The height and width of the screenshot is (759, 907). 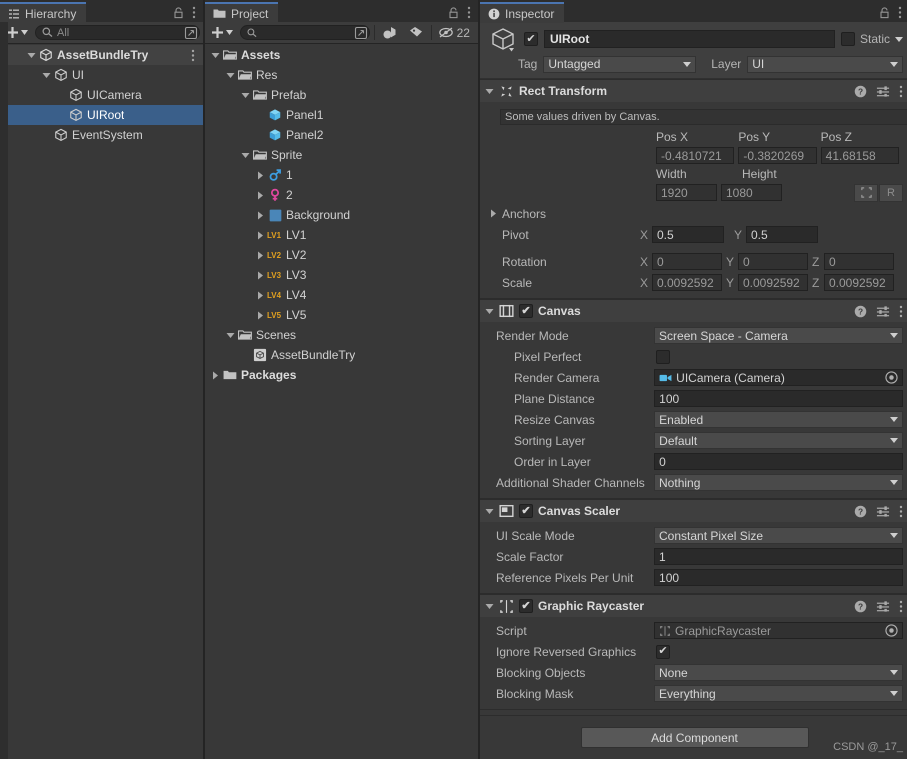 I want to click on blocking-objects-dropdown: None, so click(x=778, y=672).